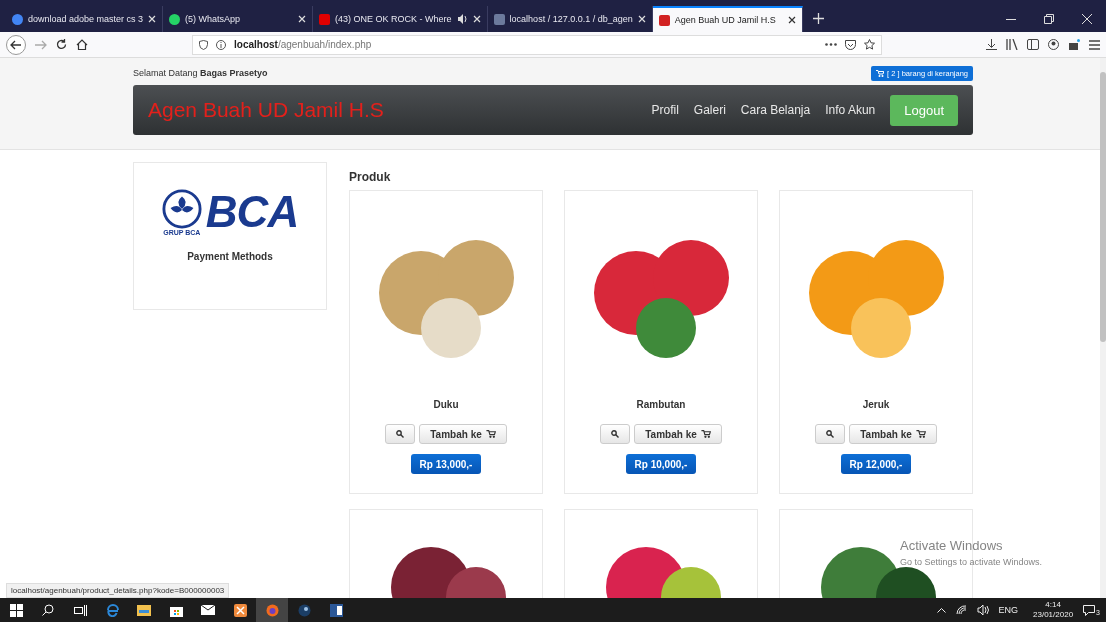 The height and width of the screenshot is (622, 1106). What do you see at coordinates (1012, 44) in the screenshot?
I see `library-icon` at bounding box center [1012, 44].